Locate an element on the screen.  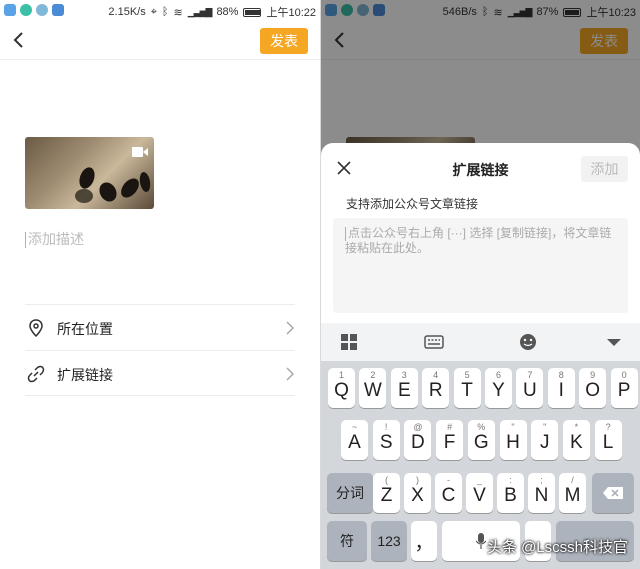
key-q: 1Q is located at coordinates (341, 388).